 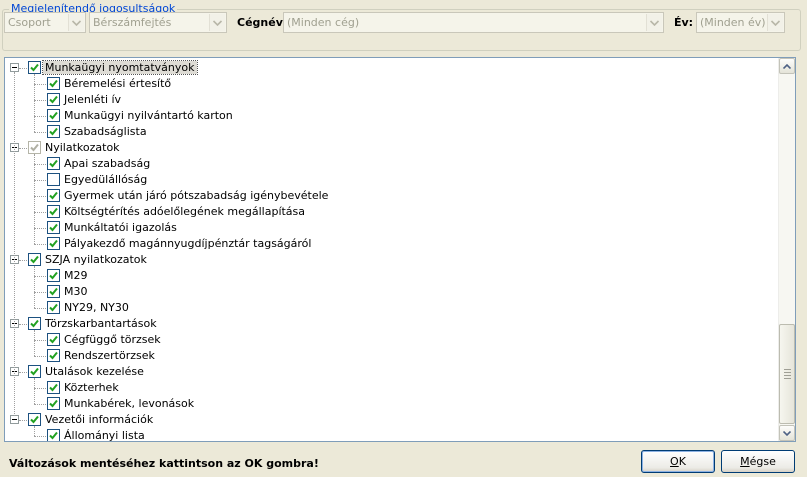 I want to click on chevron-up-icon, so click(x=787, y=66).